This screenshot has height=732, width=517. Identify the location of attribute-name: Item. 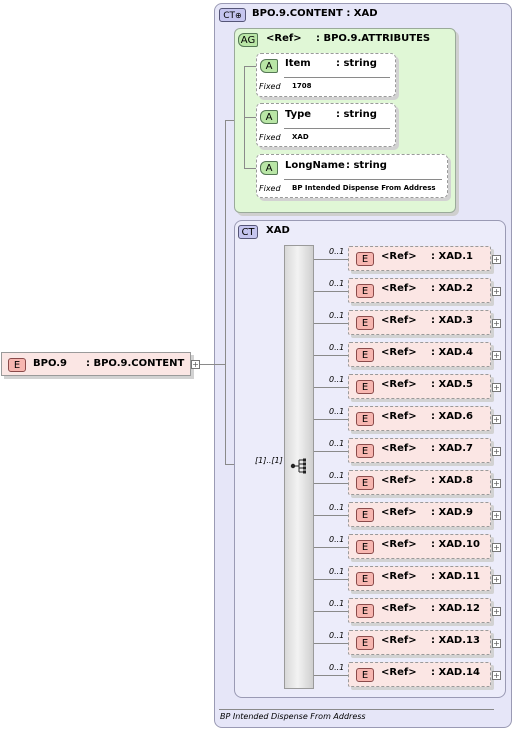
(298, 63).